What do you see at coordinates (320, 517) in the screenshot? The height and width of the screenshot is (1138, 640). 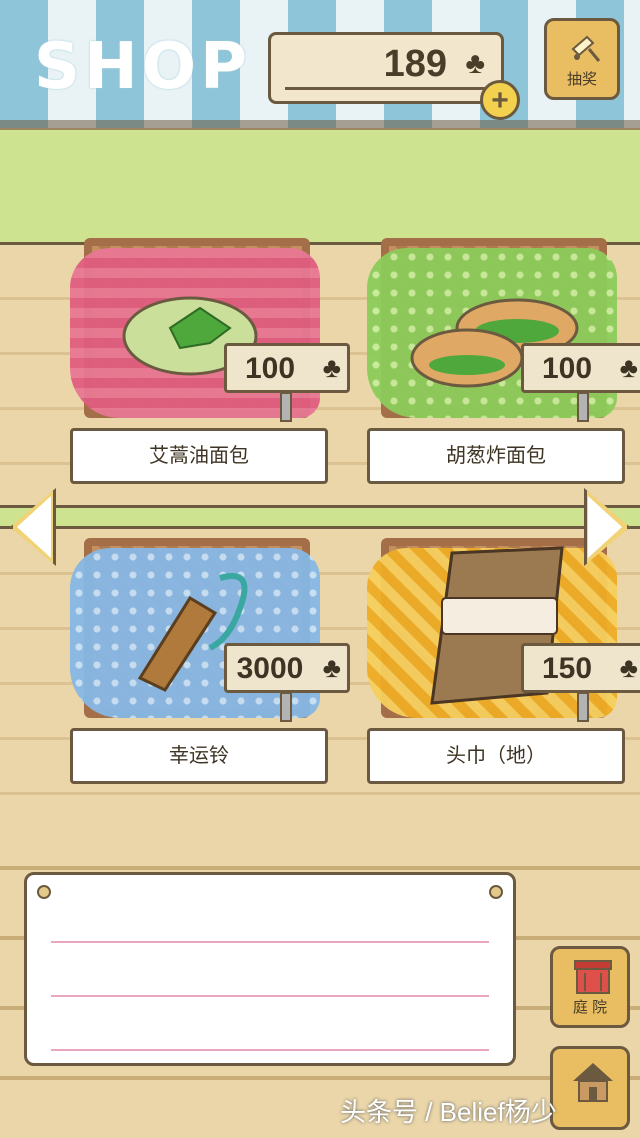 I see `shelf-rail` at bounding box center [320, 517].